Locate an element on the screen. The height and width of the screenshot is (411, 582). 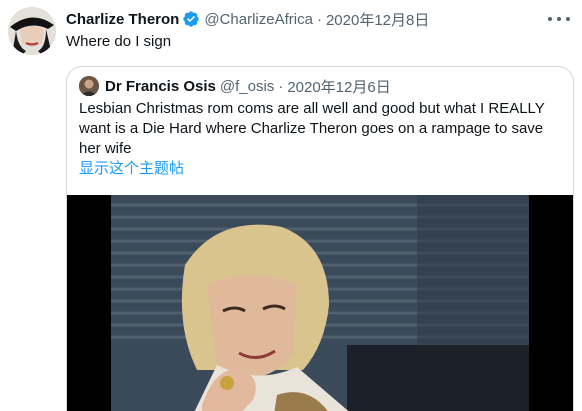
quoted-tweet-header: Dr Francis Osis @f_osis · 2020年12月6日 is located at coordinates (235, 86).